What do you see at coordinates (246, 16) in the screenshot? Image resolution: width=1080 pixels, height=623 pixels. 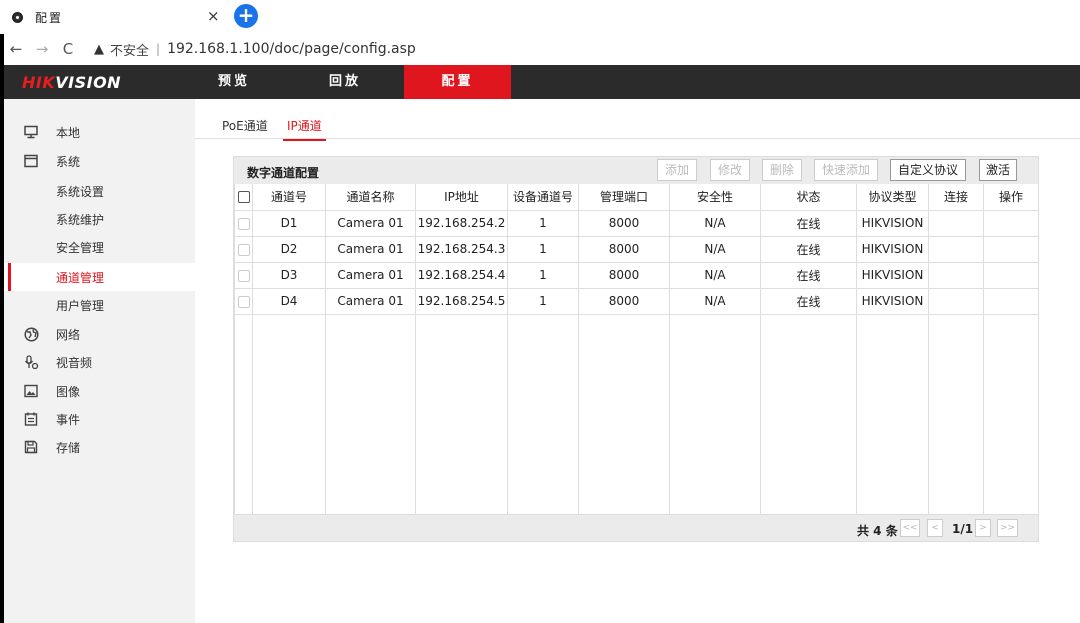 I see `new-tab-button: +` at bounding box center [246, 16].